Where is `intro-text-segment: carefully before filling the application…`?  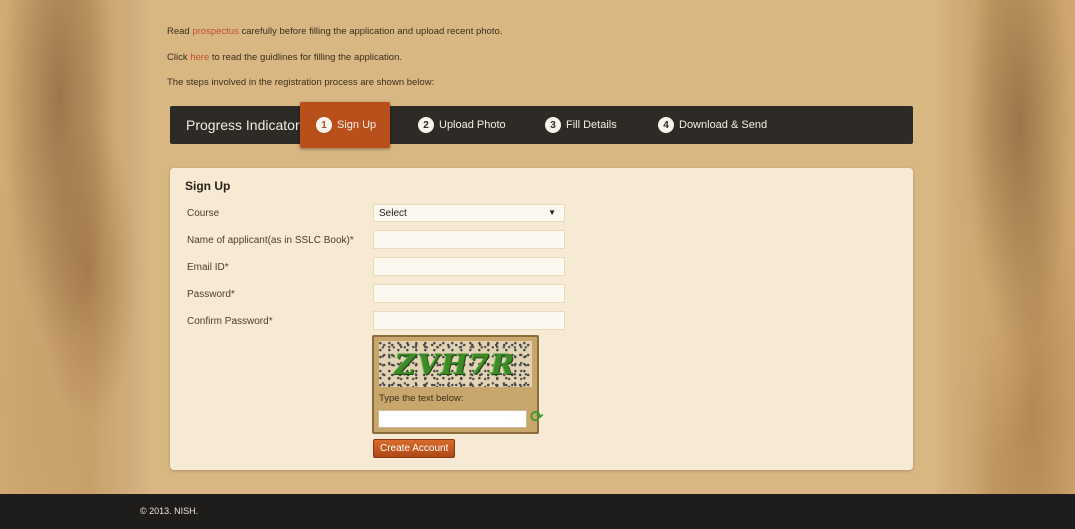
intro-text-segment: carefully before filling the application… is located at coordinates (370, 31).